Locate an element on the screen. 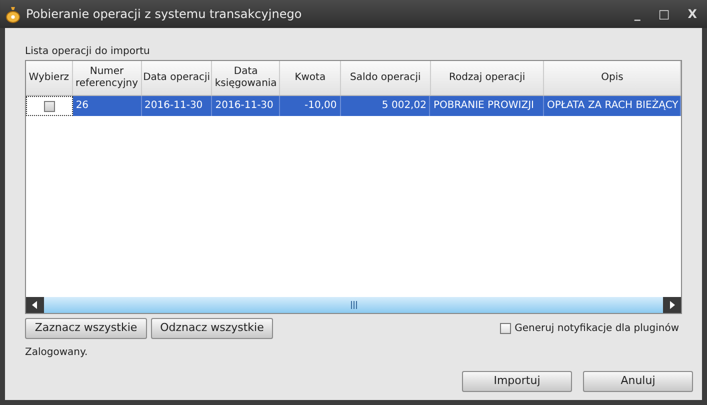  scrollbar-thumb is located at coordinates (353, 305).